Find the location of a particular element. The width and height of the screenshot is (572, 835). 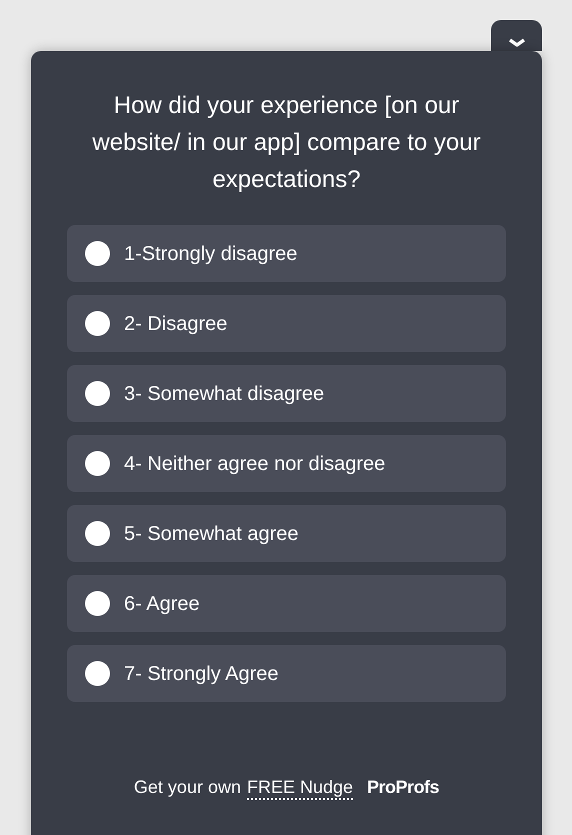

answer-option: 6- Agree is located at coordinates (286, 603).